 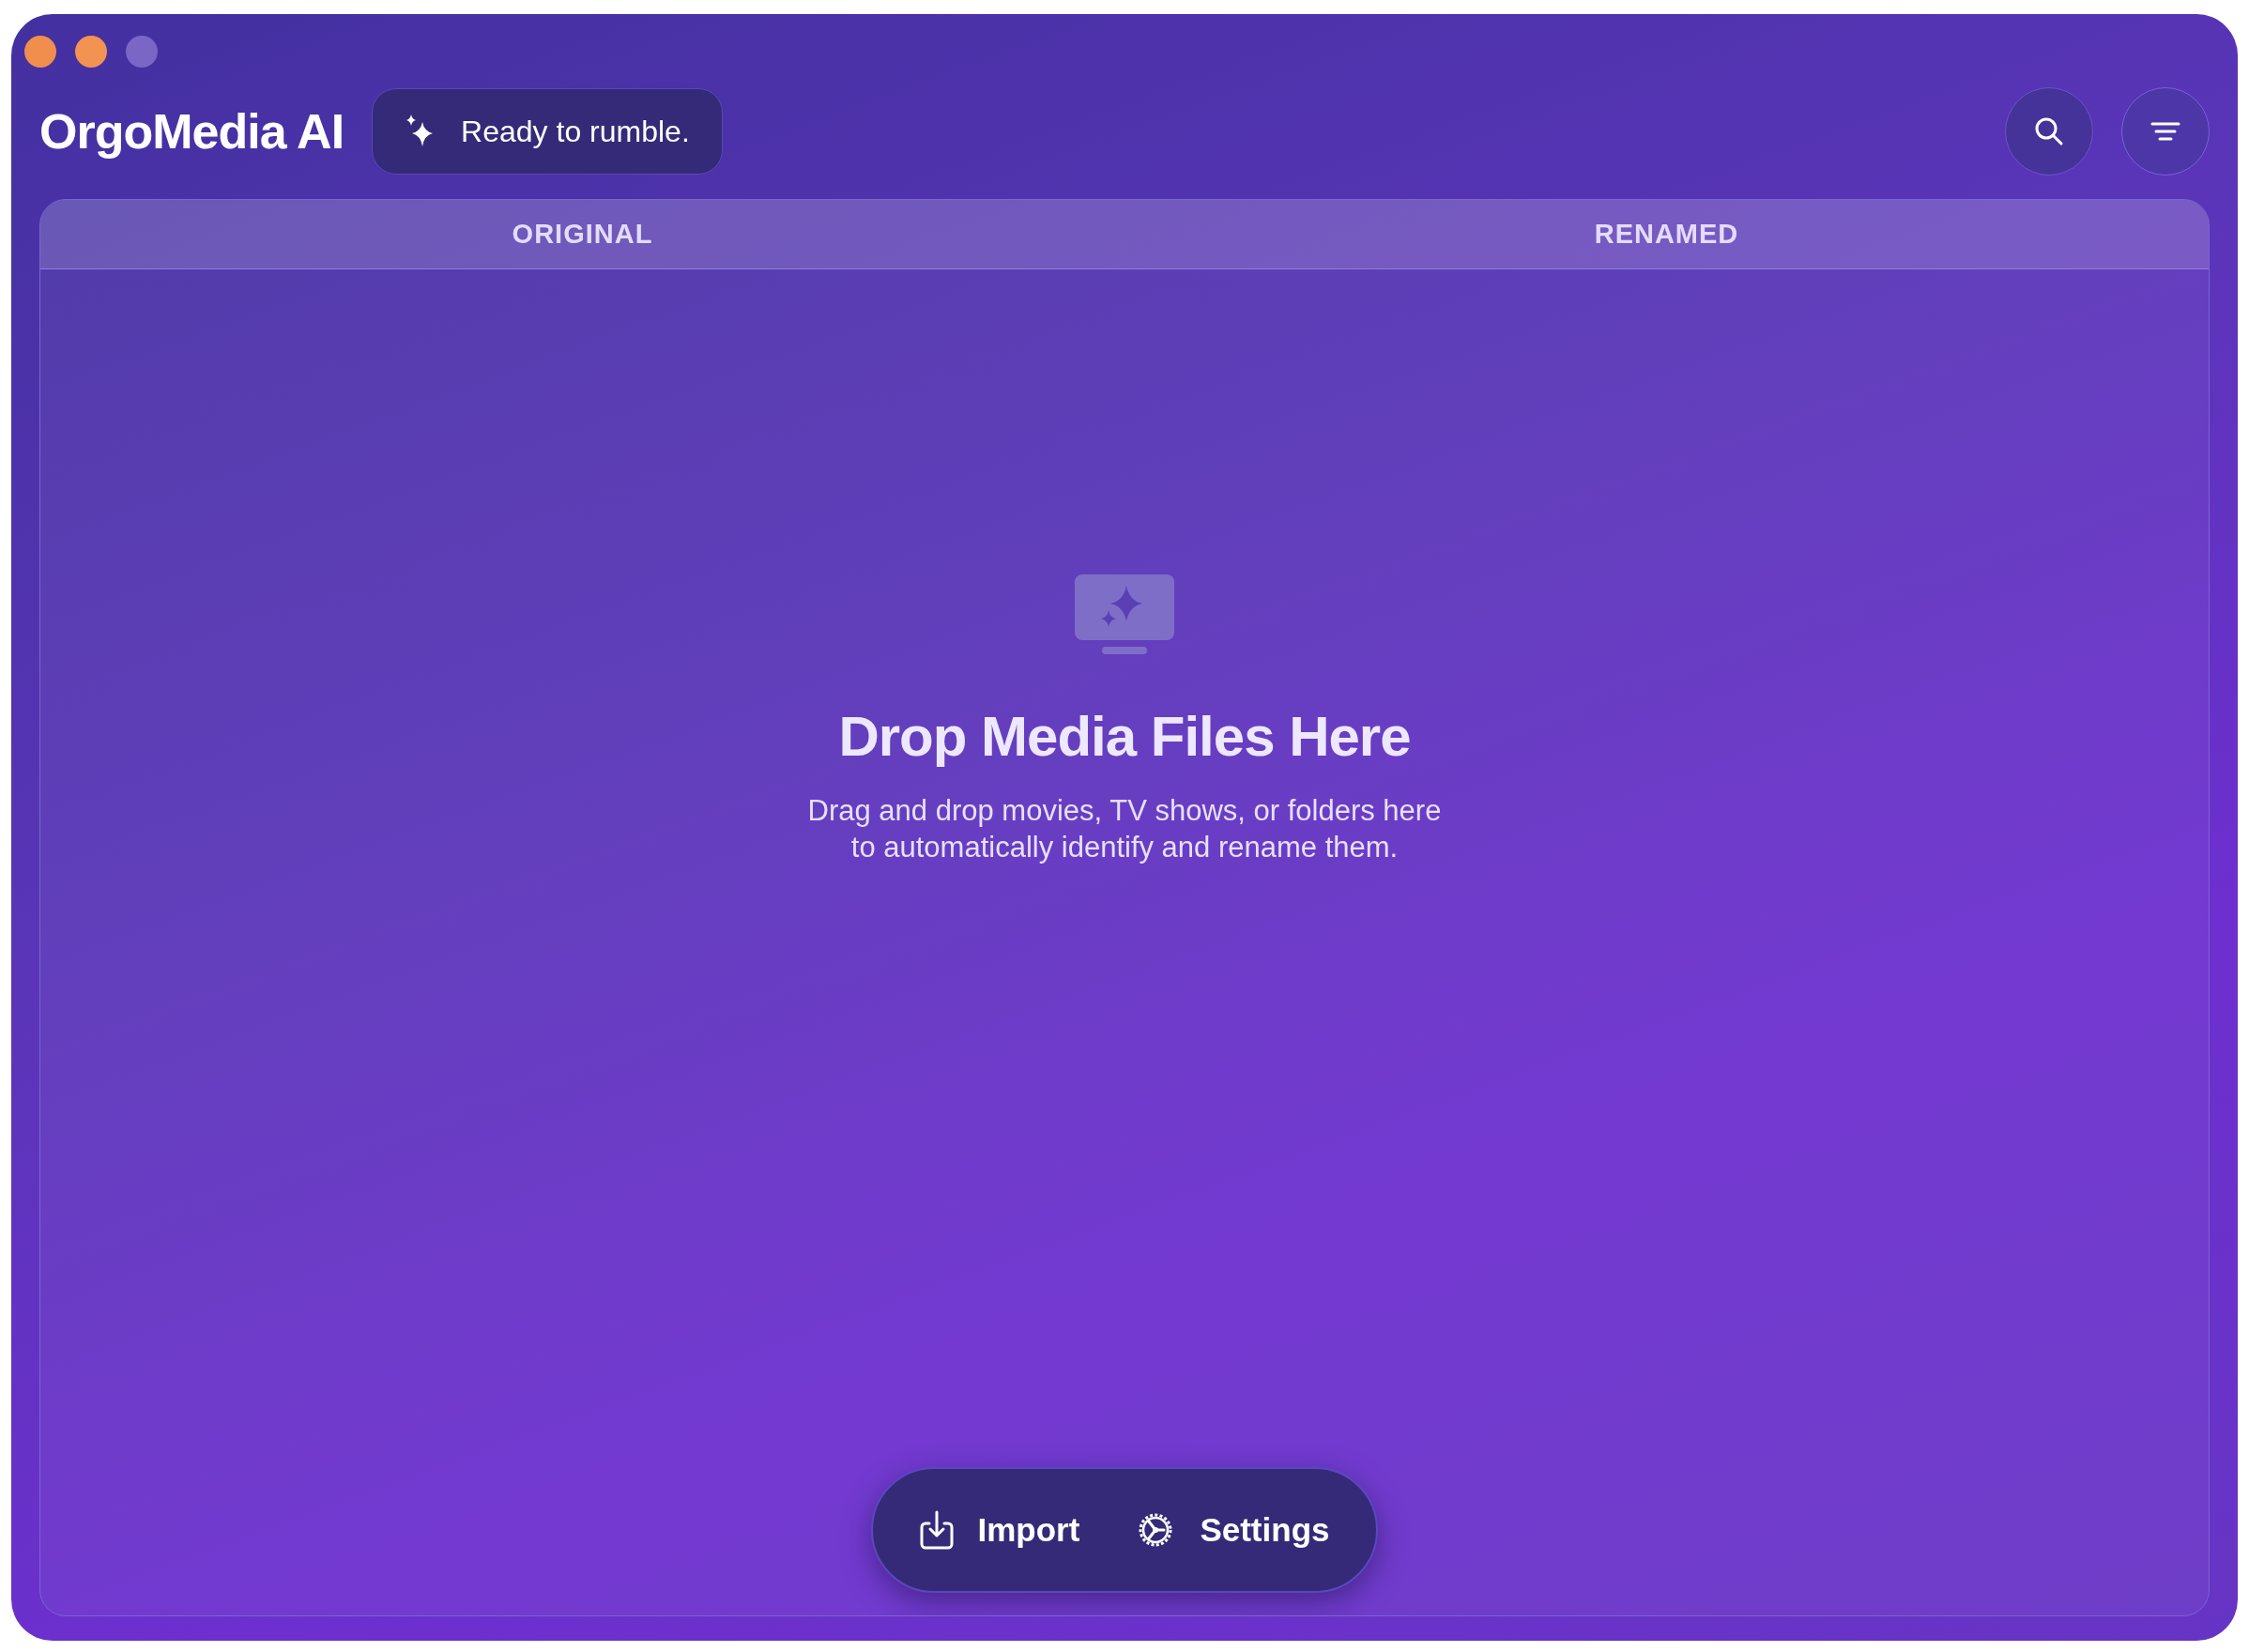 I want to click on empty-state-heading: Drop Media Files Here, so click(x=1124, y=737).